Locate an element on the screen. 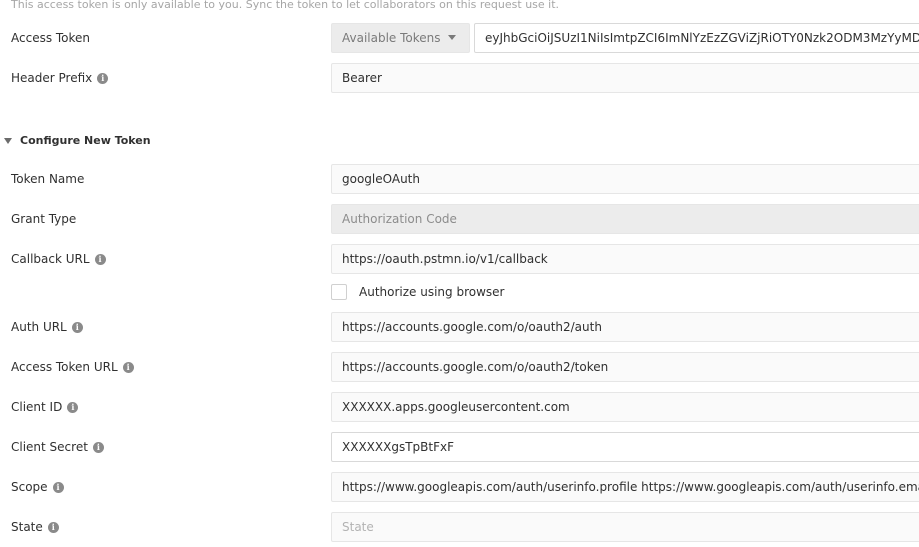 This screenshot has width=919, height=547. header-prefix-label: Header Prefix i is located at coordinates (60, 78).